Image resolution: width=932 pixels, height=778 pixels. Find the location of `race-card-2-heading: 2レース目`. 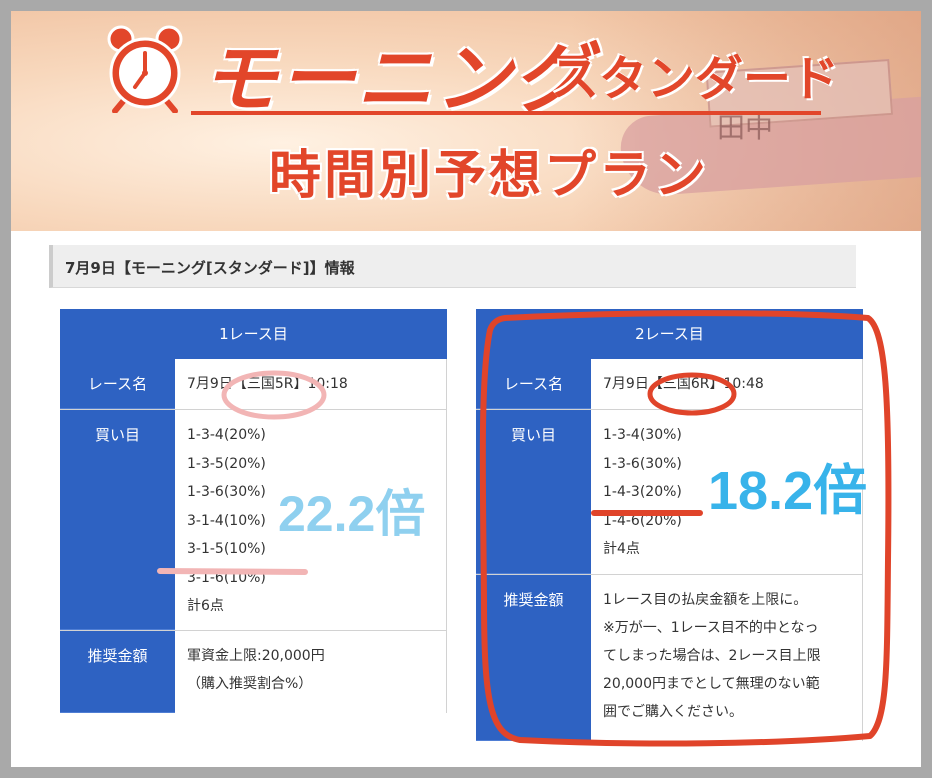

race-card-2-heading: 2レース目 is located at coordinates (669, 334).